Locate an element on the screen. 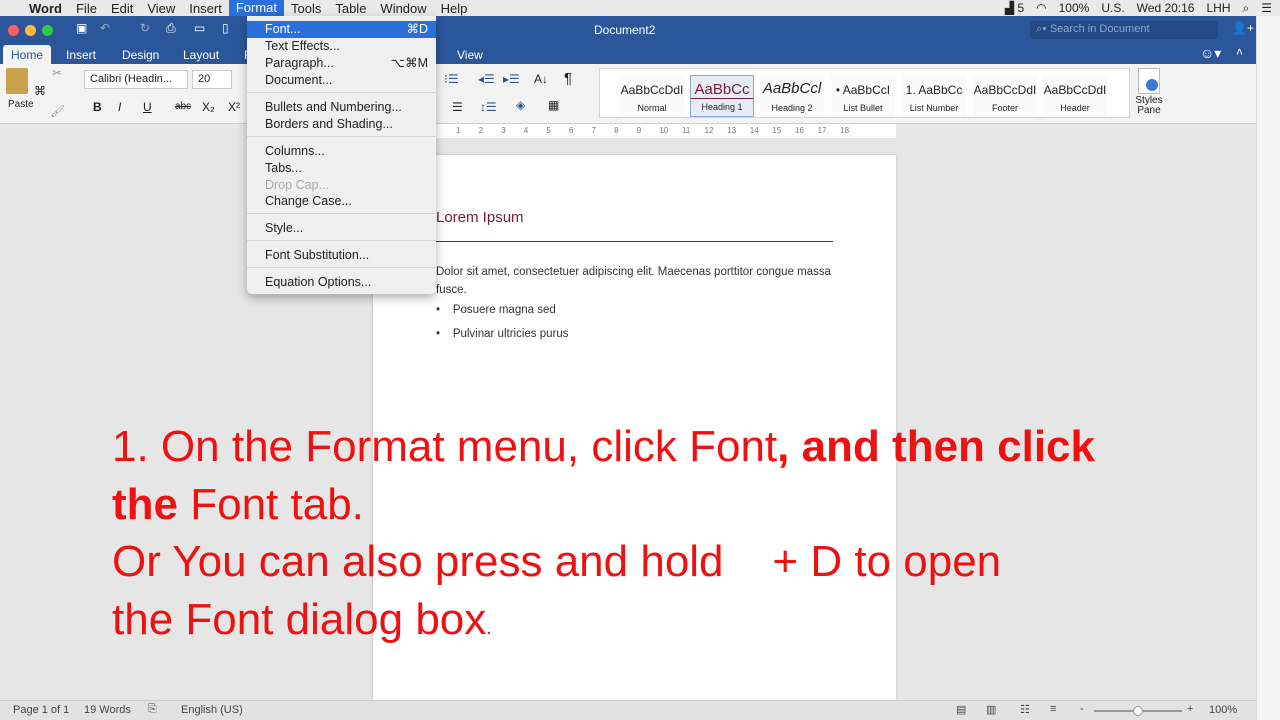 This screenshot has height=720, width=1280. undo-icon: ↶ is located at coordinates (105, 28).